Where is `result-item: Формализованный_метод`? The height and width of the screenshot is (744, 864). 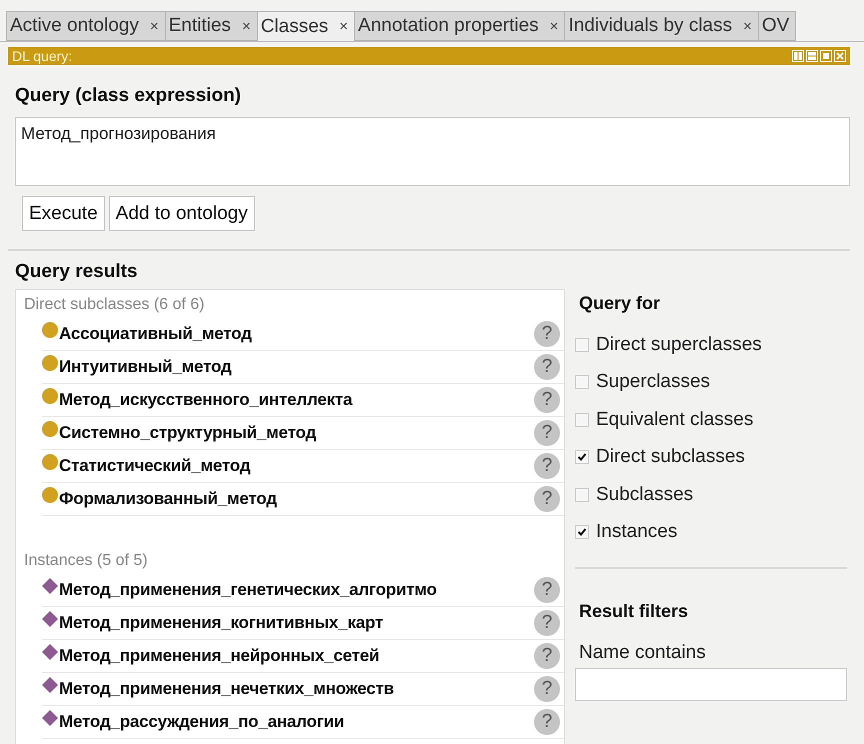 result-item: Формализованный_метод is located at coordinates (168, 499).